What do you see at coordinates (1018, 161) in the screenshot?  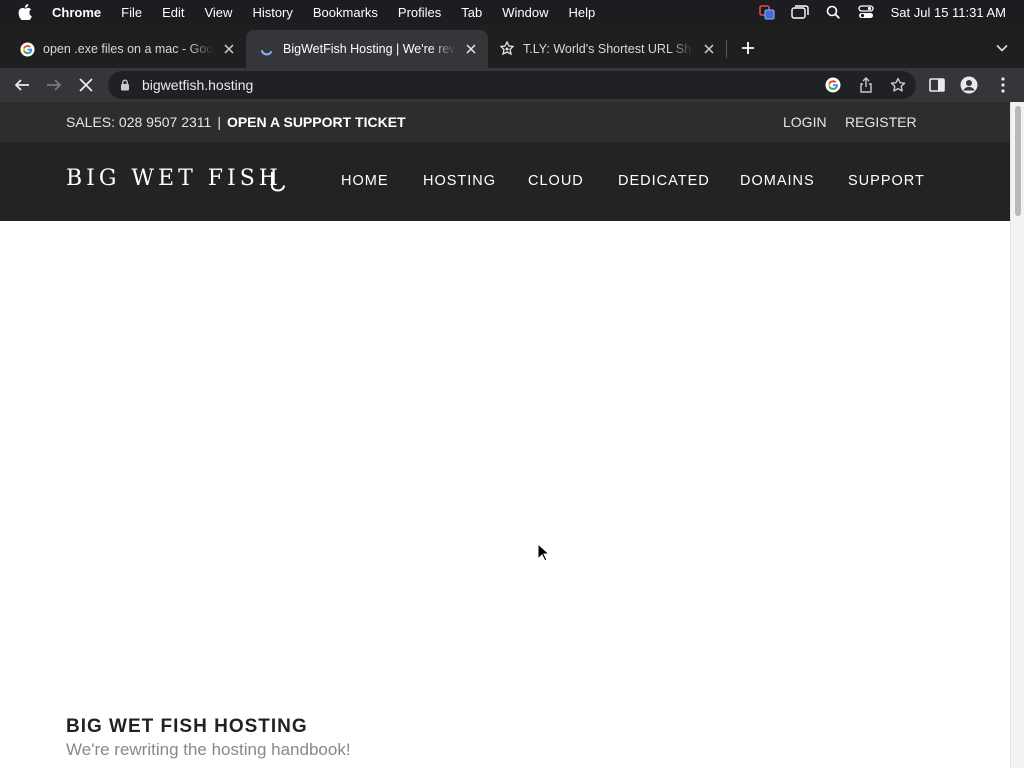 I see `scrollbar-thumb` at bounding box center [1018, 161].